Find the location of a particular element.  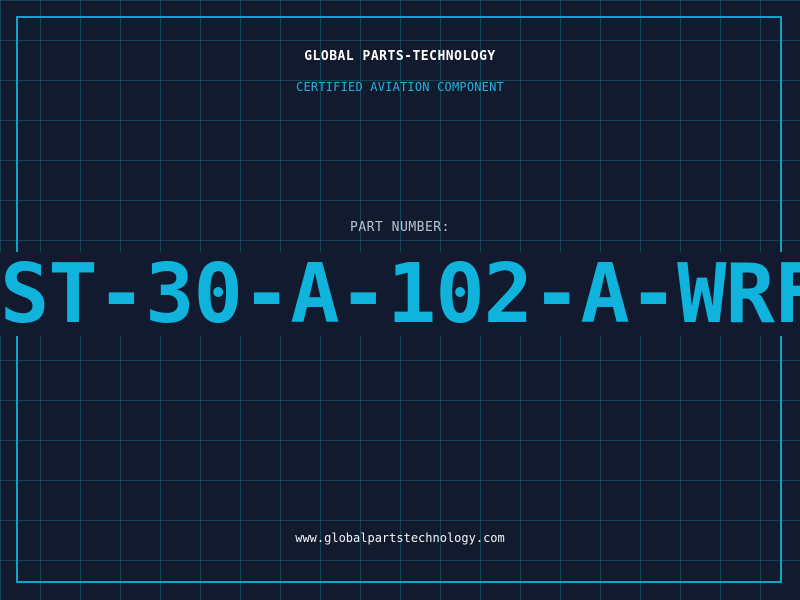

part-number-band: ST-30-A-102-A-WRF8 is located at coordinates (400, 294).